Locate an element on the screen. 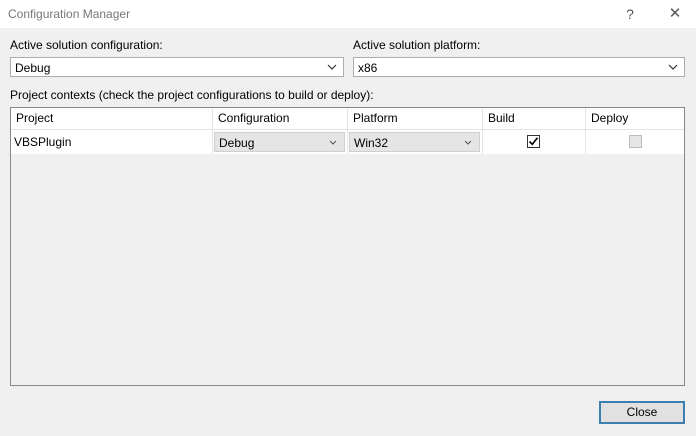 The width and height of the screenshot is (696, 436). help-button: ? is located at coordinates (630, 14).